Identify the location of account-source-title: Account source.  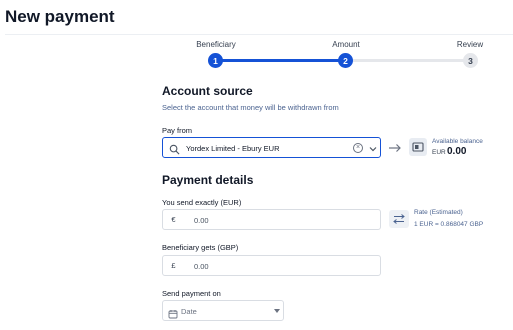
(207, 91).